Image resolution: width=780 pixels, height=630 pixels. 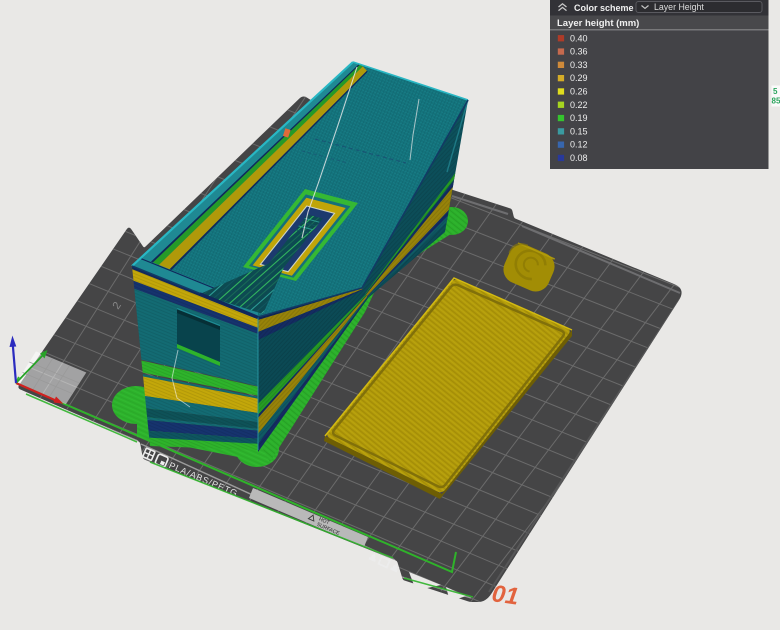 What do you see at coordinates (579, 65) in the screenshot?
I see `svg-text: 0.33` at bounding box center [579, 65].